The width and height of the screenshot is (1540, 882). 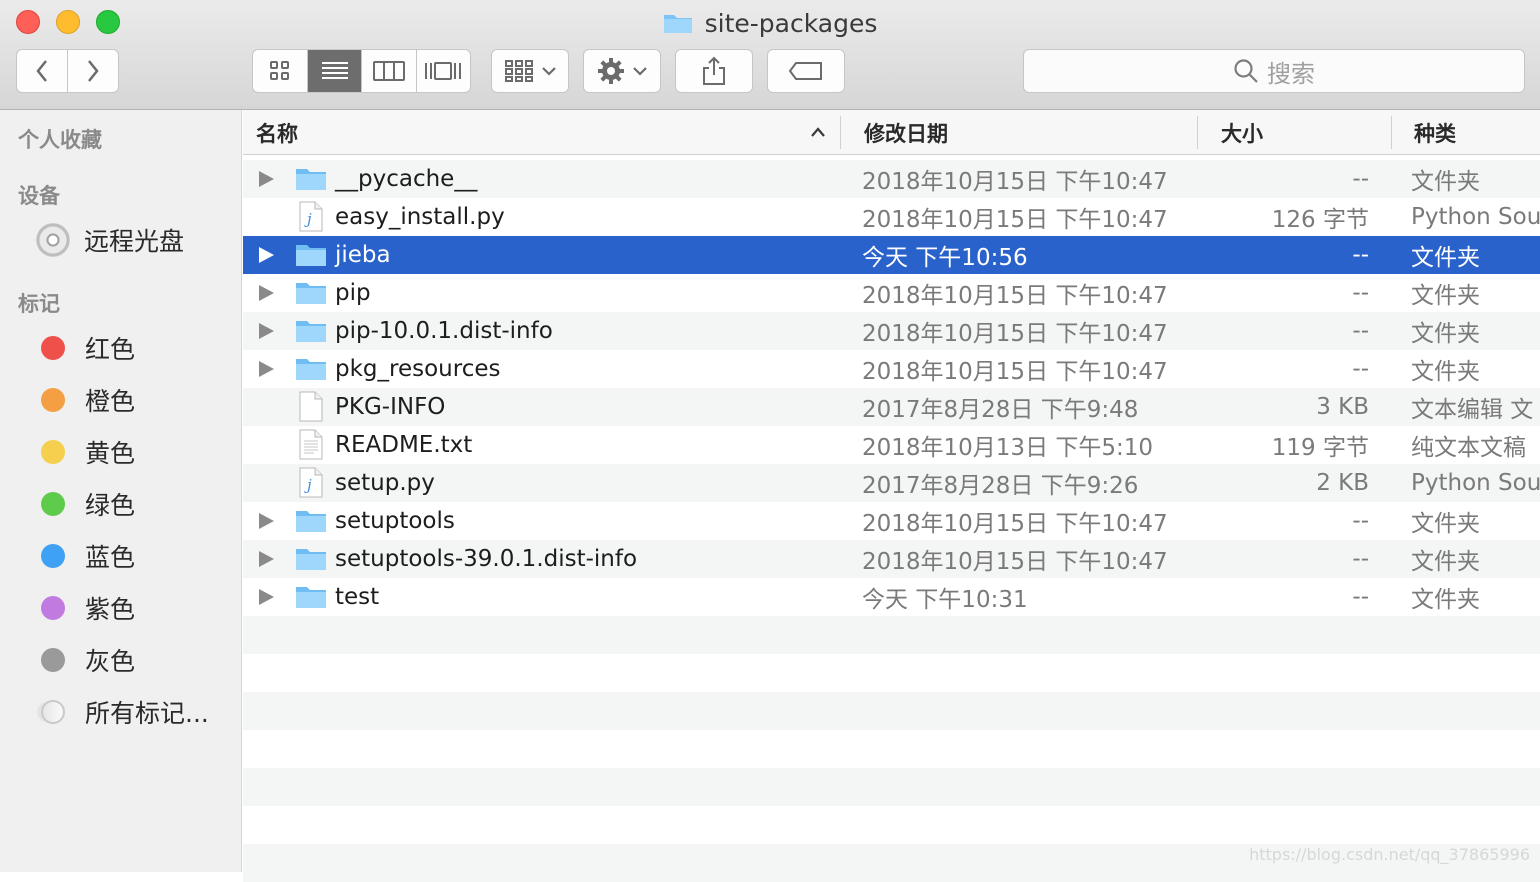 I want to click on chevron-left-icon, so click(x=41, y=71).